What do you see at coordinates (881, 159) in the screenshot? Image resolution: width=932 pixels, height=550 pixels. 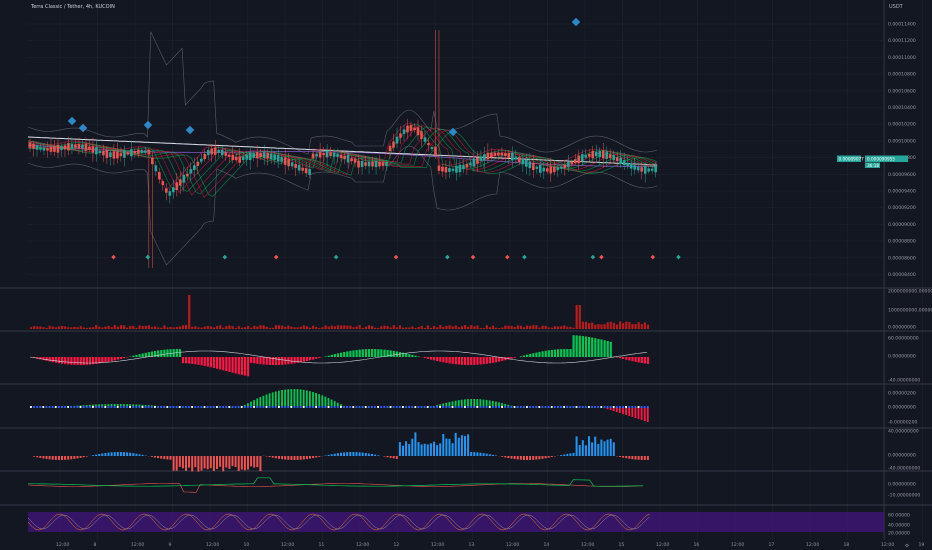 I see `current-price-label: 0.000090955` at bounding box center [881, 159].